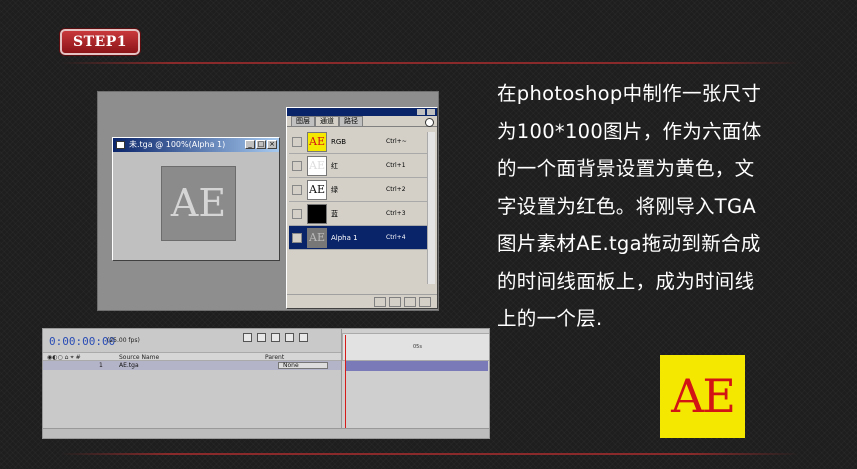  What do you see at coordinates (431, 208) in the screenshot?
I see `panel-scrollbar` at bounding box center [431, 208].